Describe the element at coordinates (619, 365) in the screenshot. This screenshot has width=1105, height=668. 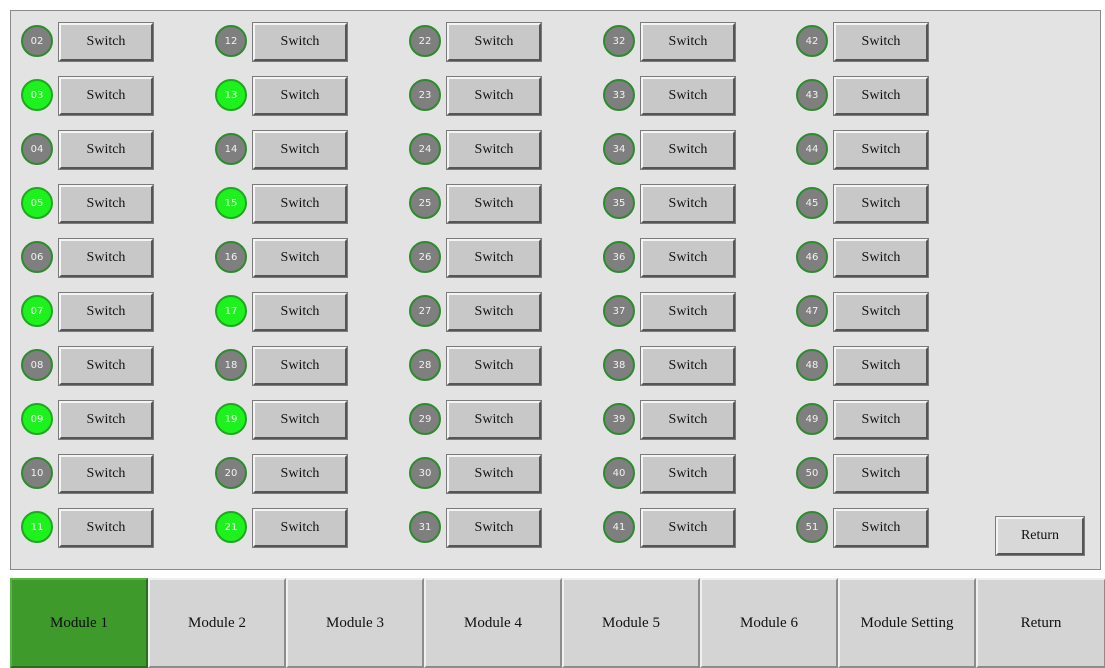
I see `channel-status-indicator: 38` at that location.